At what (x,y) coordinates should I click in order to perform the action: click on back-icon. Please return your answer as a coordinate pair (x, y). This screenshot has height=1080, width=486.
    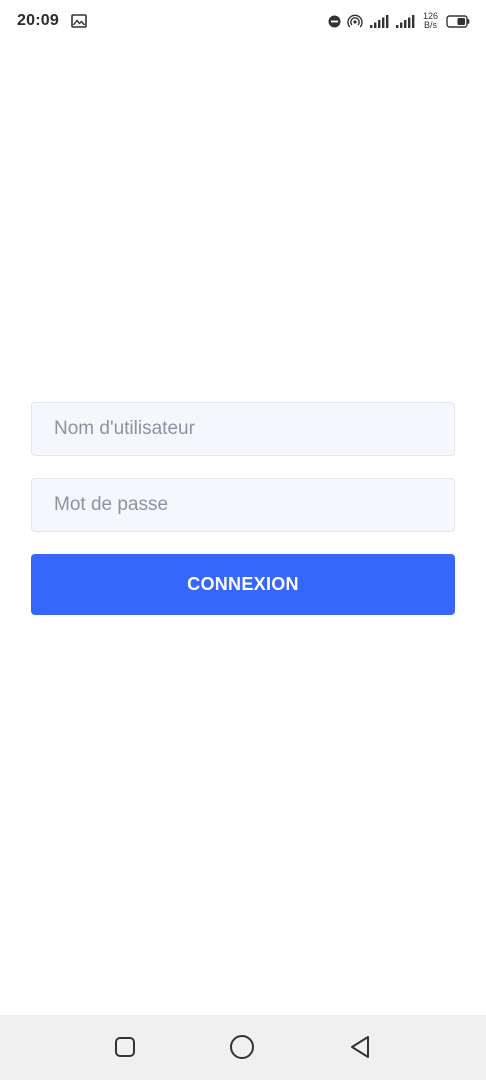
    Looking at the image, I should click on (360, 1047).